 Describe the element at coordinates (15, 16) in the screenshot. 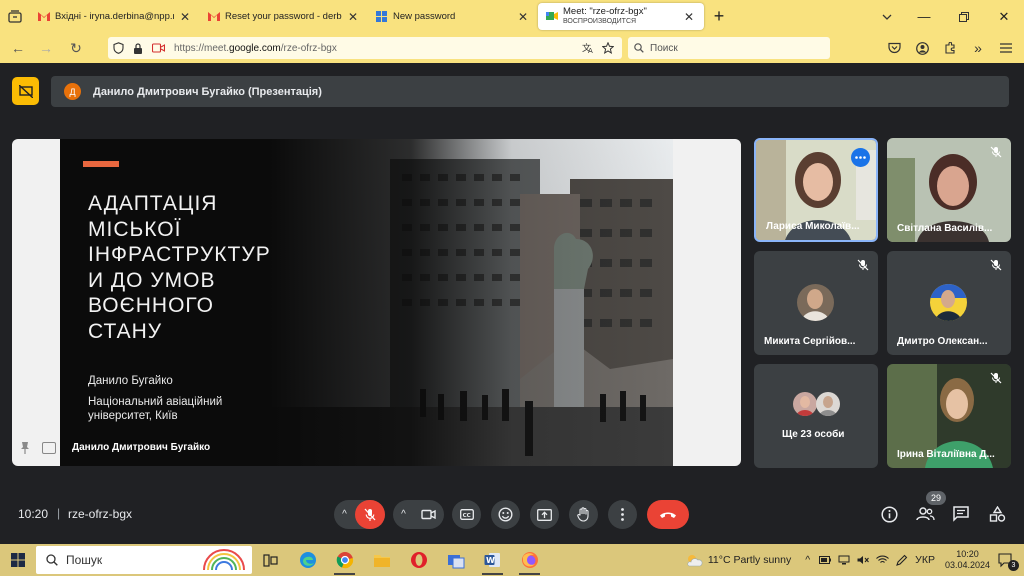

I see `tab-list-icon` at that location.